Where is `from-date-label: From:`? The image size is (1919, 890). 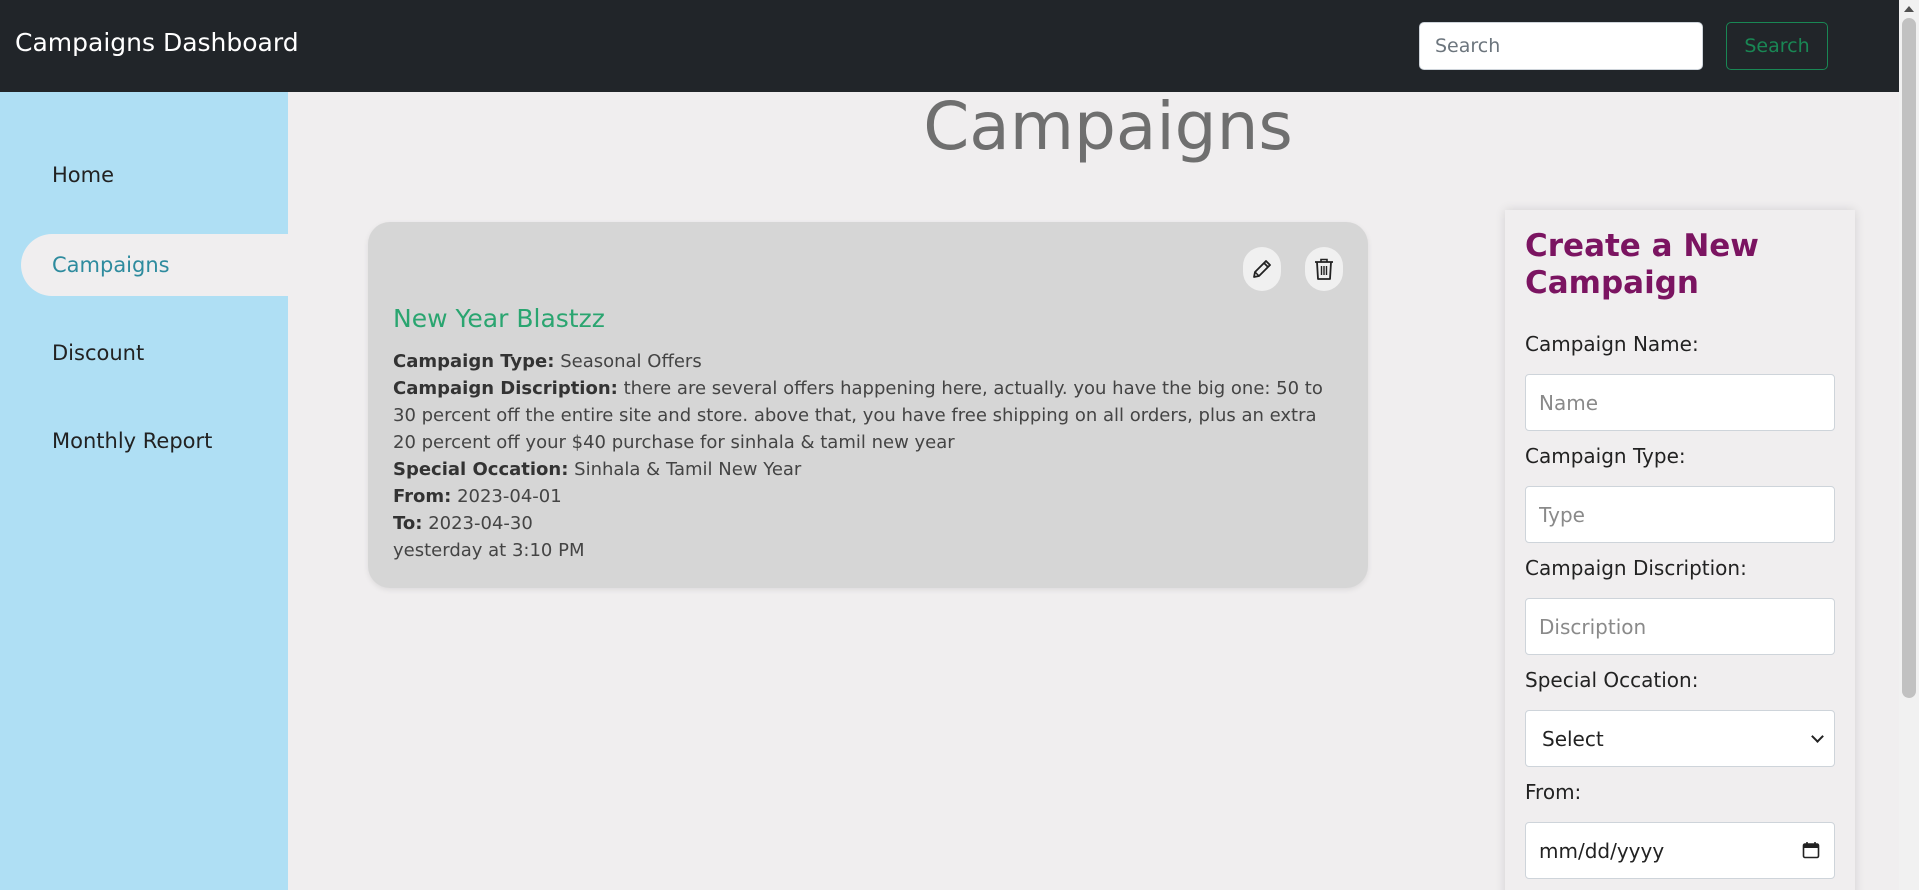 from-date-label: From: is located at coordinates (1553, 792).